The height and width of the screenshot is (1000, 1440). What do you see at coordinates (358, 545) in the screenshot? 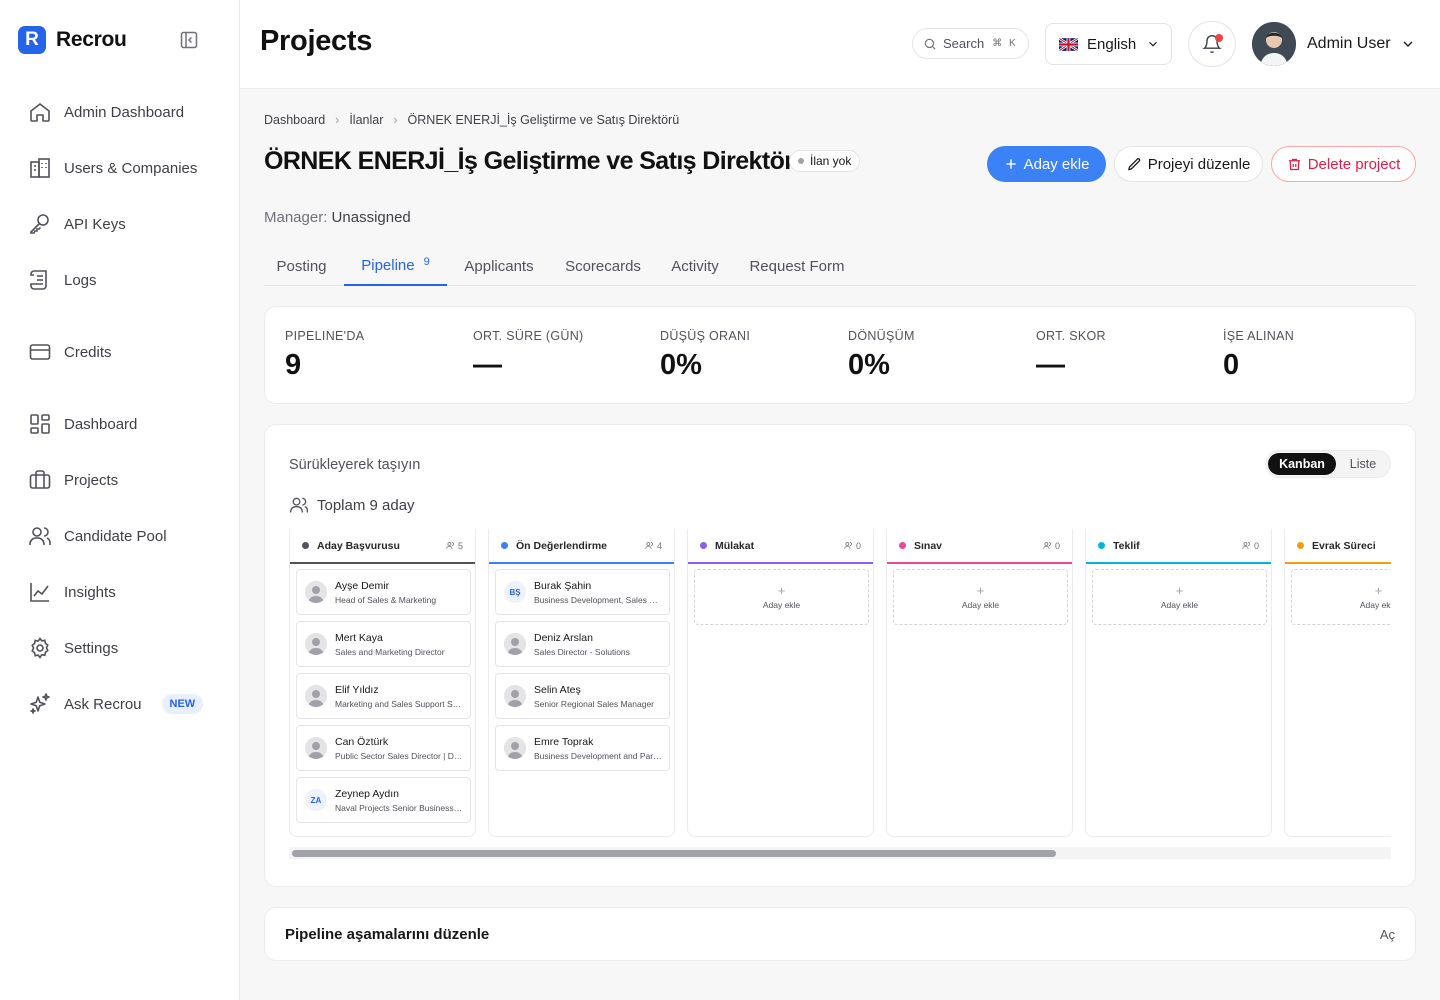
I see `column-name: Aday Başvurusu` at bounding box center [358, 545].